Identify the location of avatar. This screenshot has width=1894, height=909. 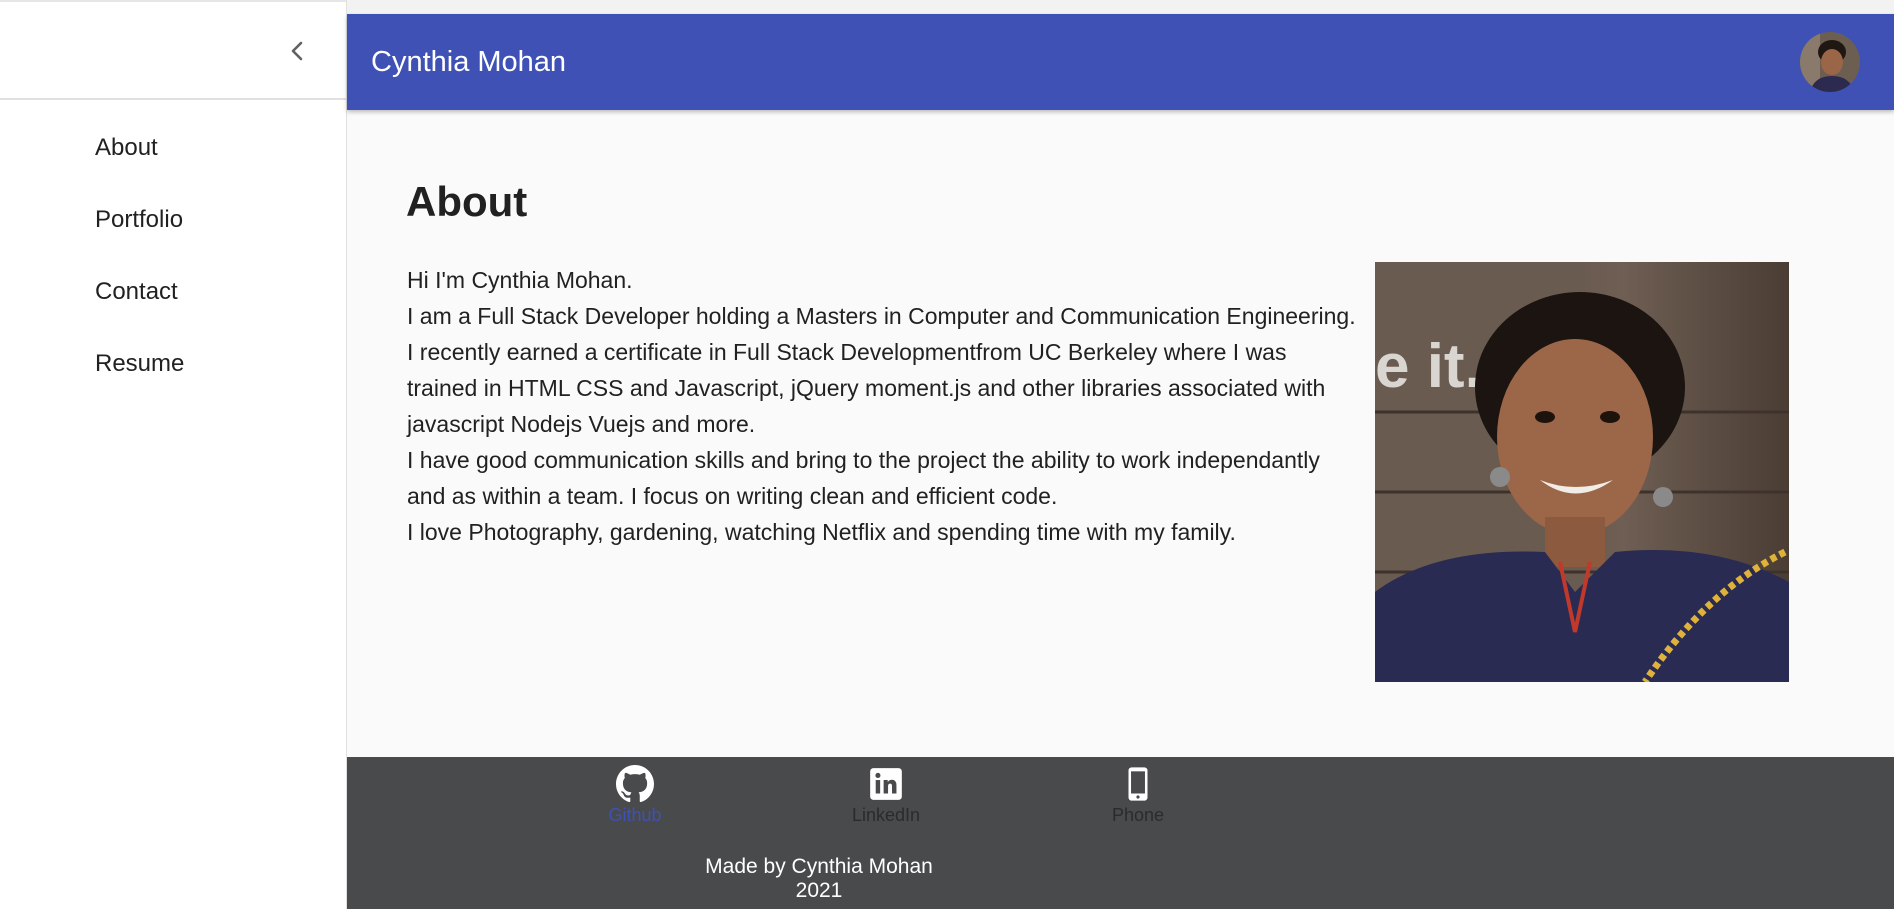
(1830, 62).